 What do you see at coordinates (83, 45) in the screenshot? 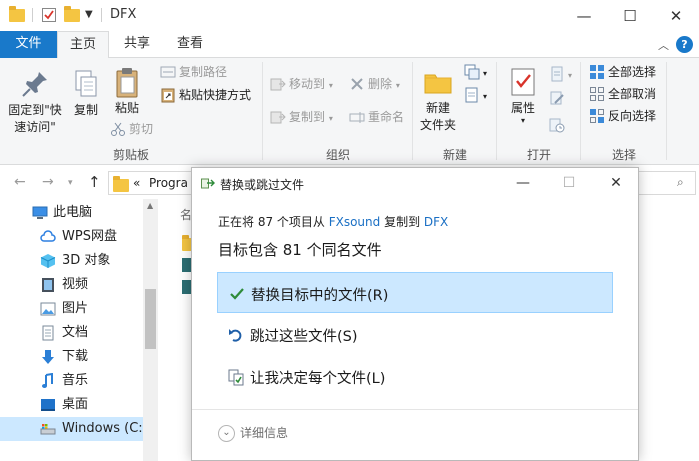
I see `tab-home: 主页` at bounding box center [83, 45].